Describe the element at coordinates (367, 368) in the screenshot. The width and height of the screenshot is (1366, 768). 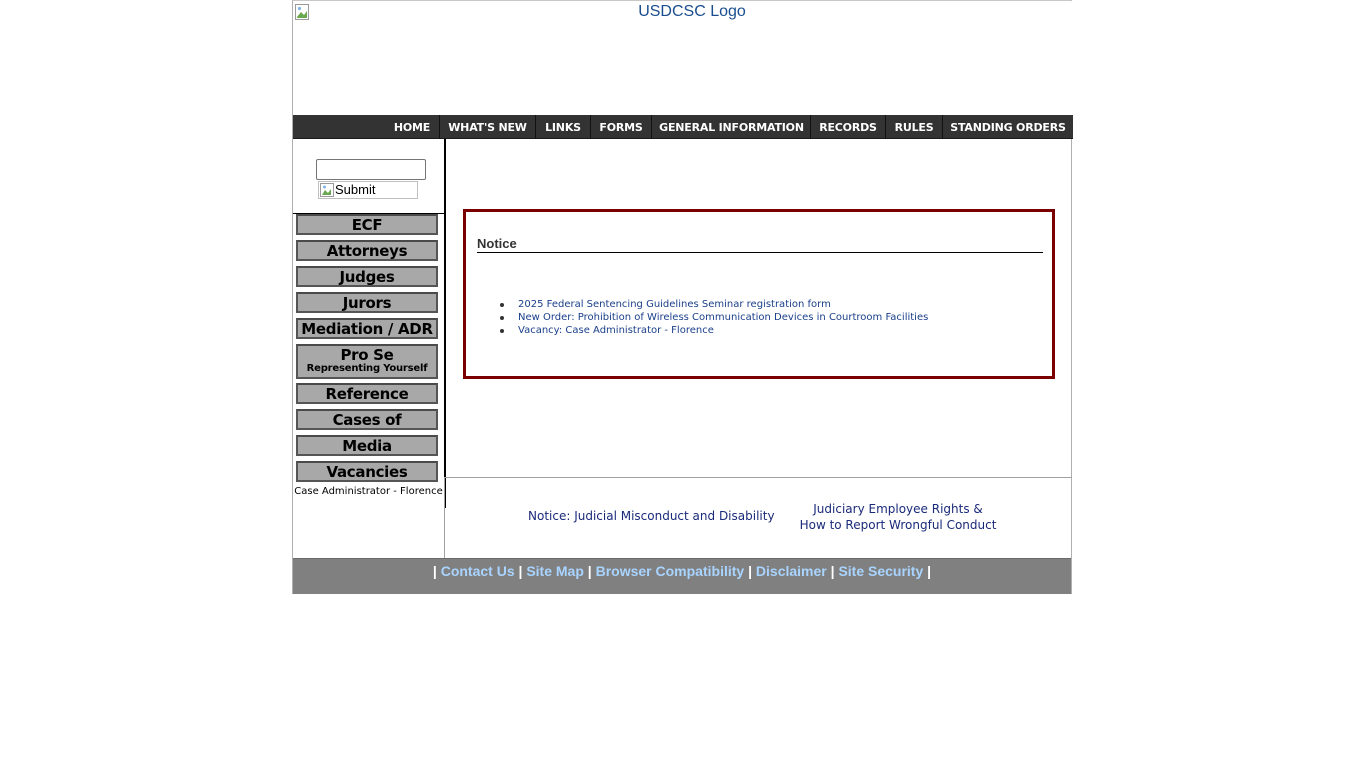
I see `sidebar-item-sublabel: Representing Yourself` at that location.